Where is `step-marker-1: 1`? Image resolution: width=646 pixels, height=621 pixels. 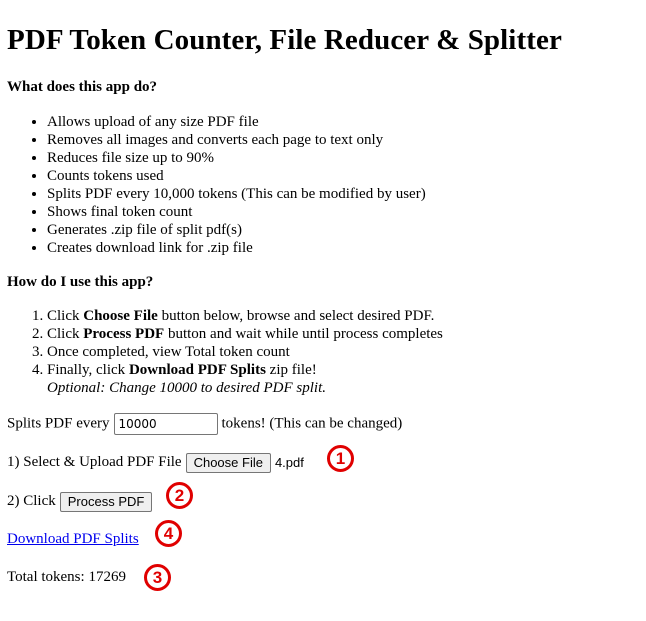
step-marker-1: 1 is located at coordinates (340, 458).